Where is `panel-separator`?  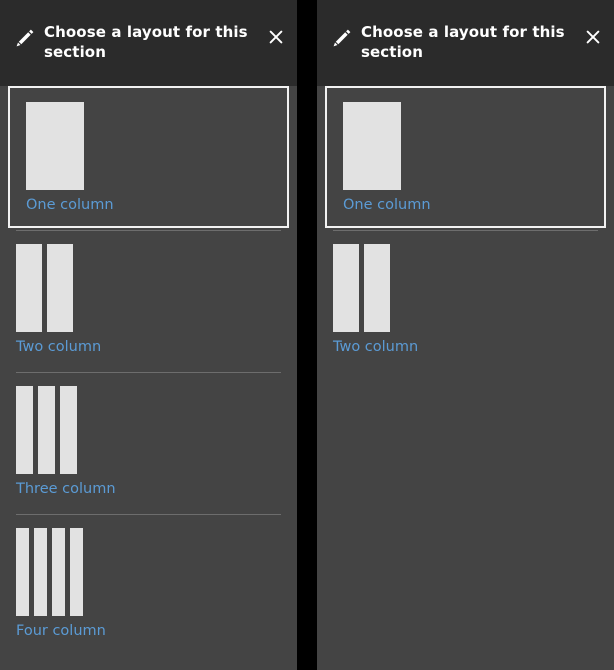
panel-separator is located at coordinates (307, 335).